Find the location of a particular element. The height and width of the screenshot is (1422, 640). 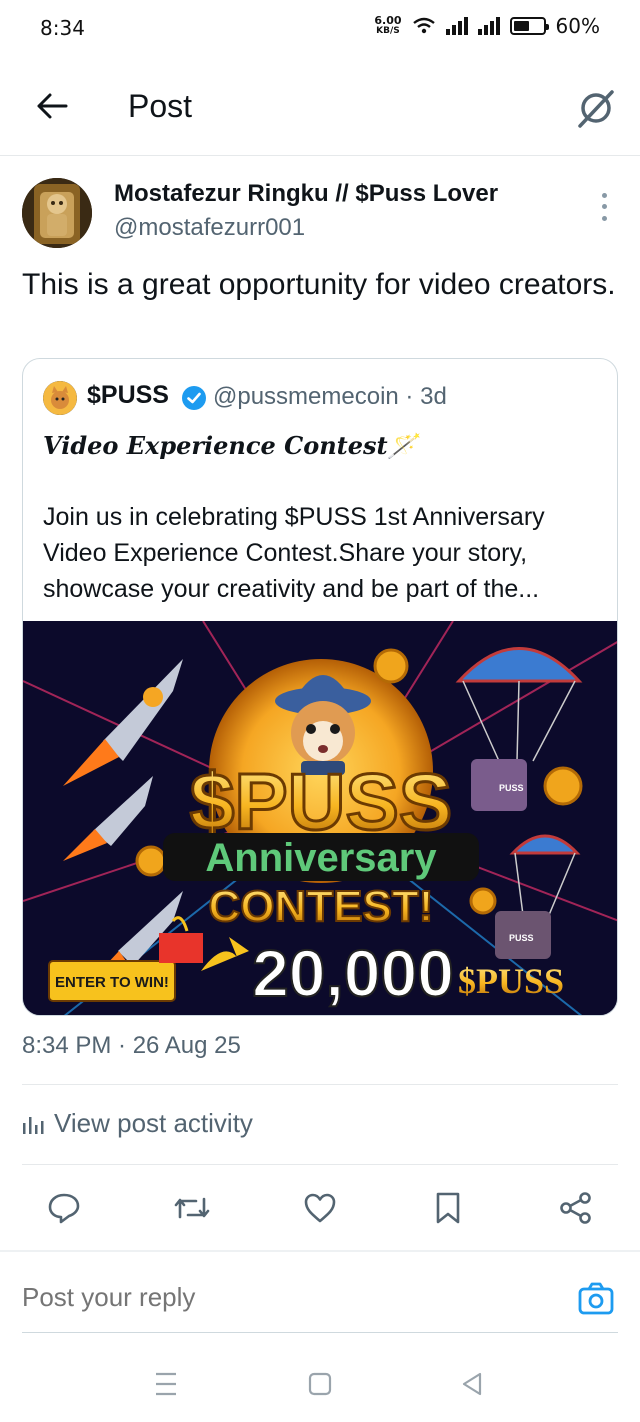

crate-label-2: PUSS is located at coordinates (521, 938).